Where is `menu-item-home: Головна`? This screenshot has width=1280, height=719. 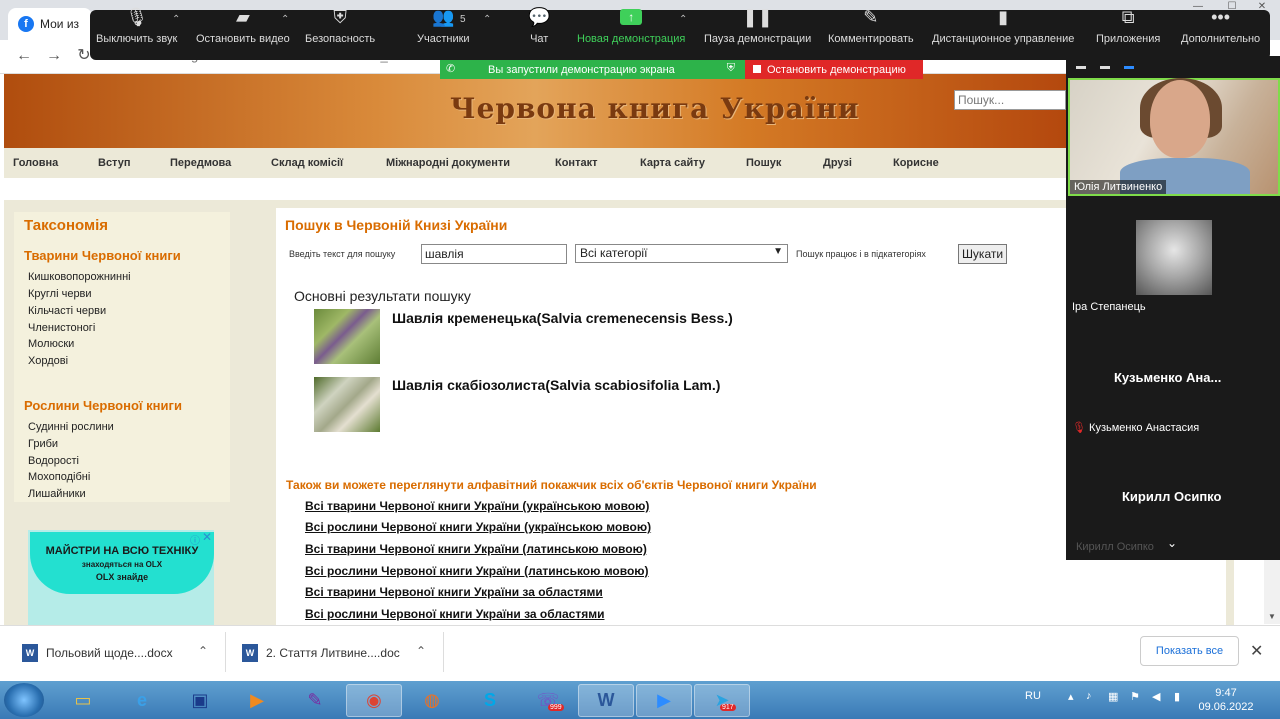
menu-item-home: Головна is located at coordinates (35, 163).